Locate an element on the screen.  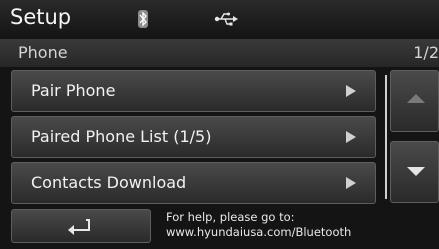
menu-item-label: Pair Phone is located at coordinates (73, 90).